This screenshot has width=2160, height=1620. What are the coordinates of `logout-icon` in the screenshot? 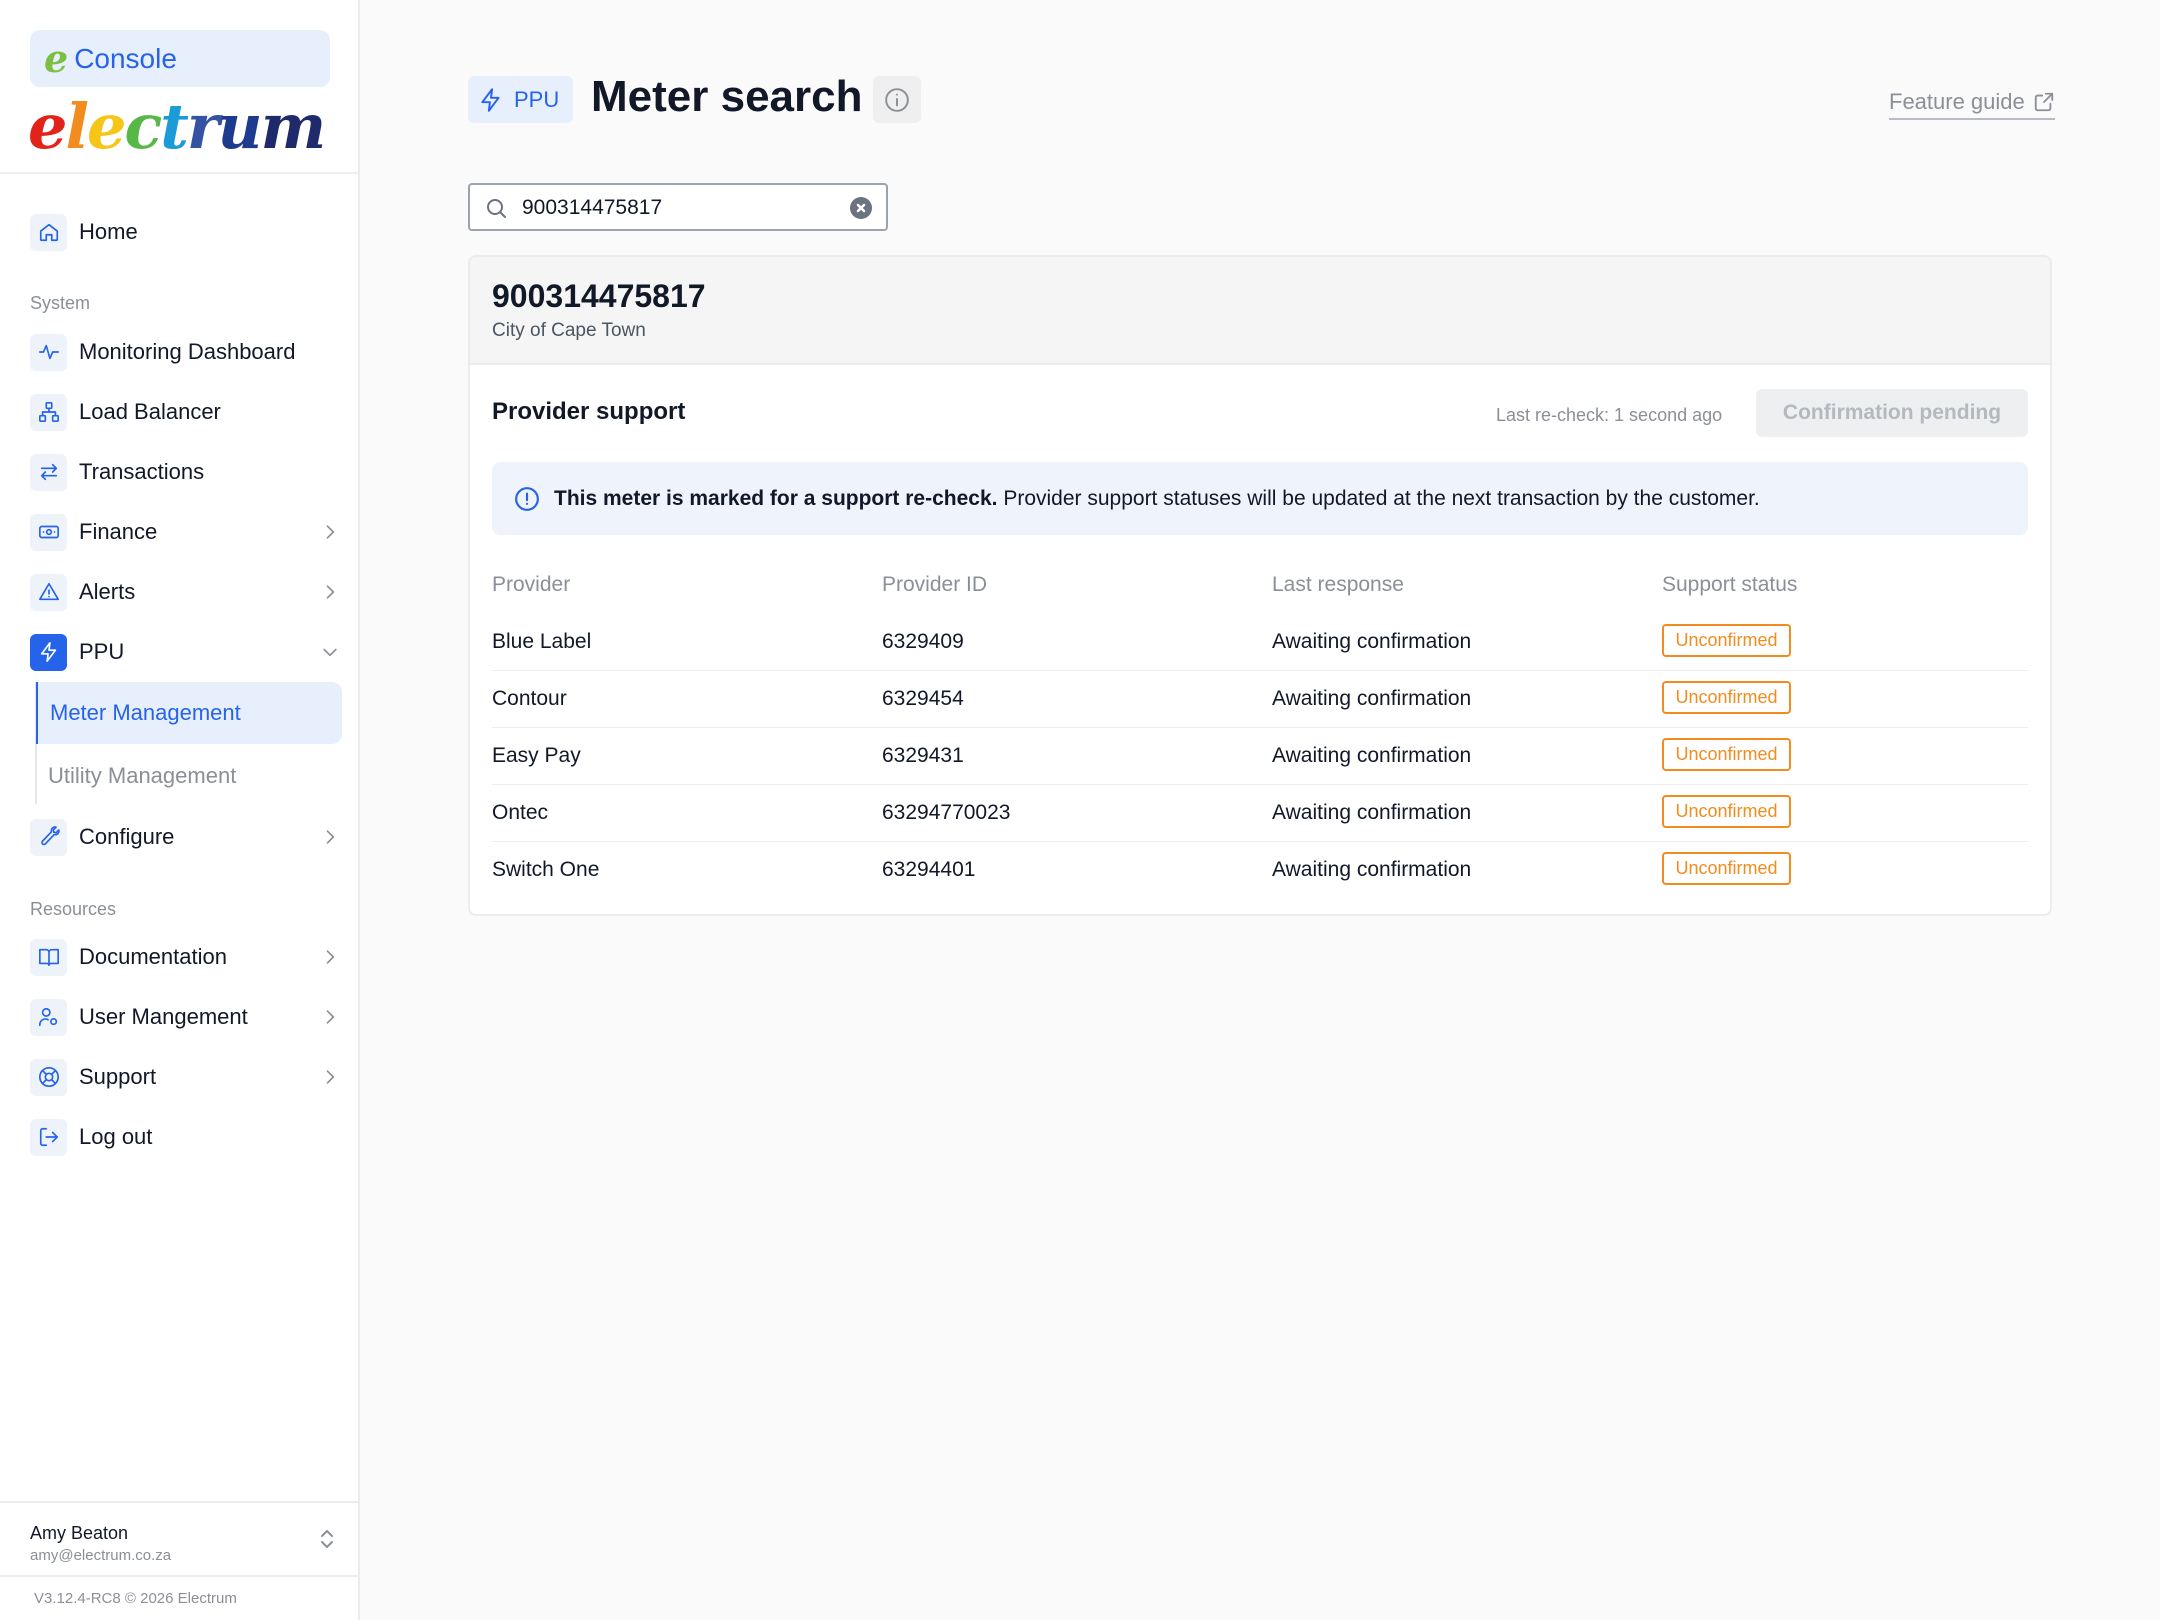 It's located at (48, 1137).